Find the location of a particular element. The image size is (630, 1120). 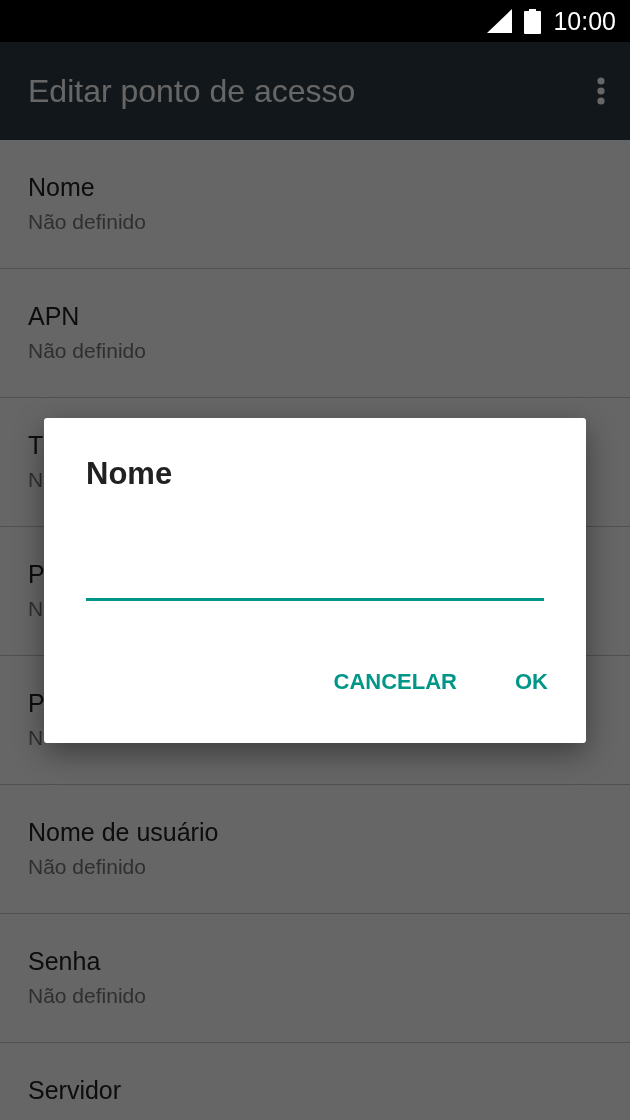

screen-title: Editar ponto de acesso is located at coordinates (192, 91).